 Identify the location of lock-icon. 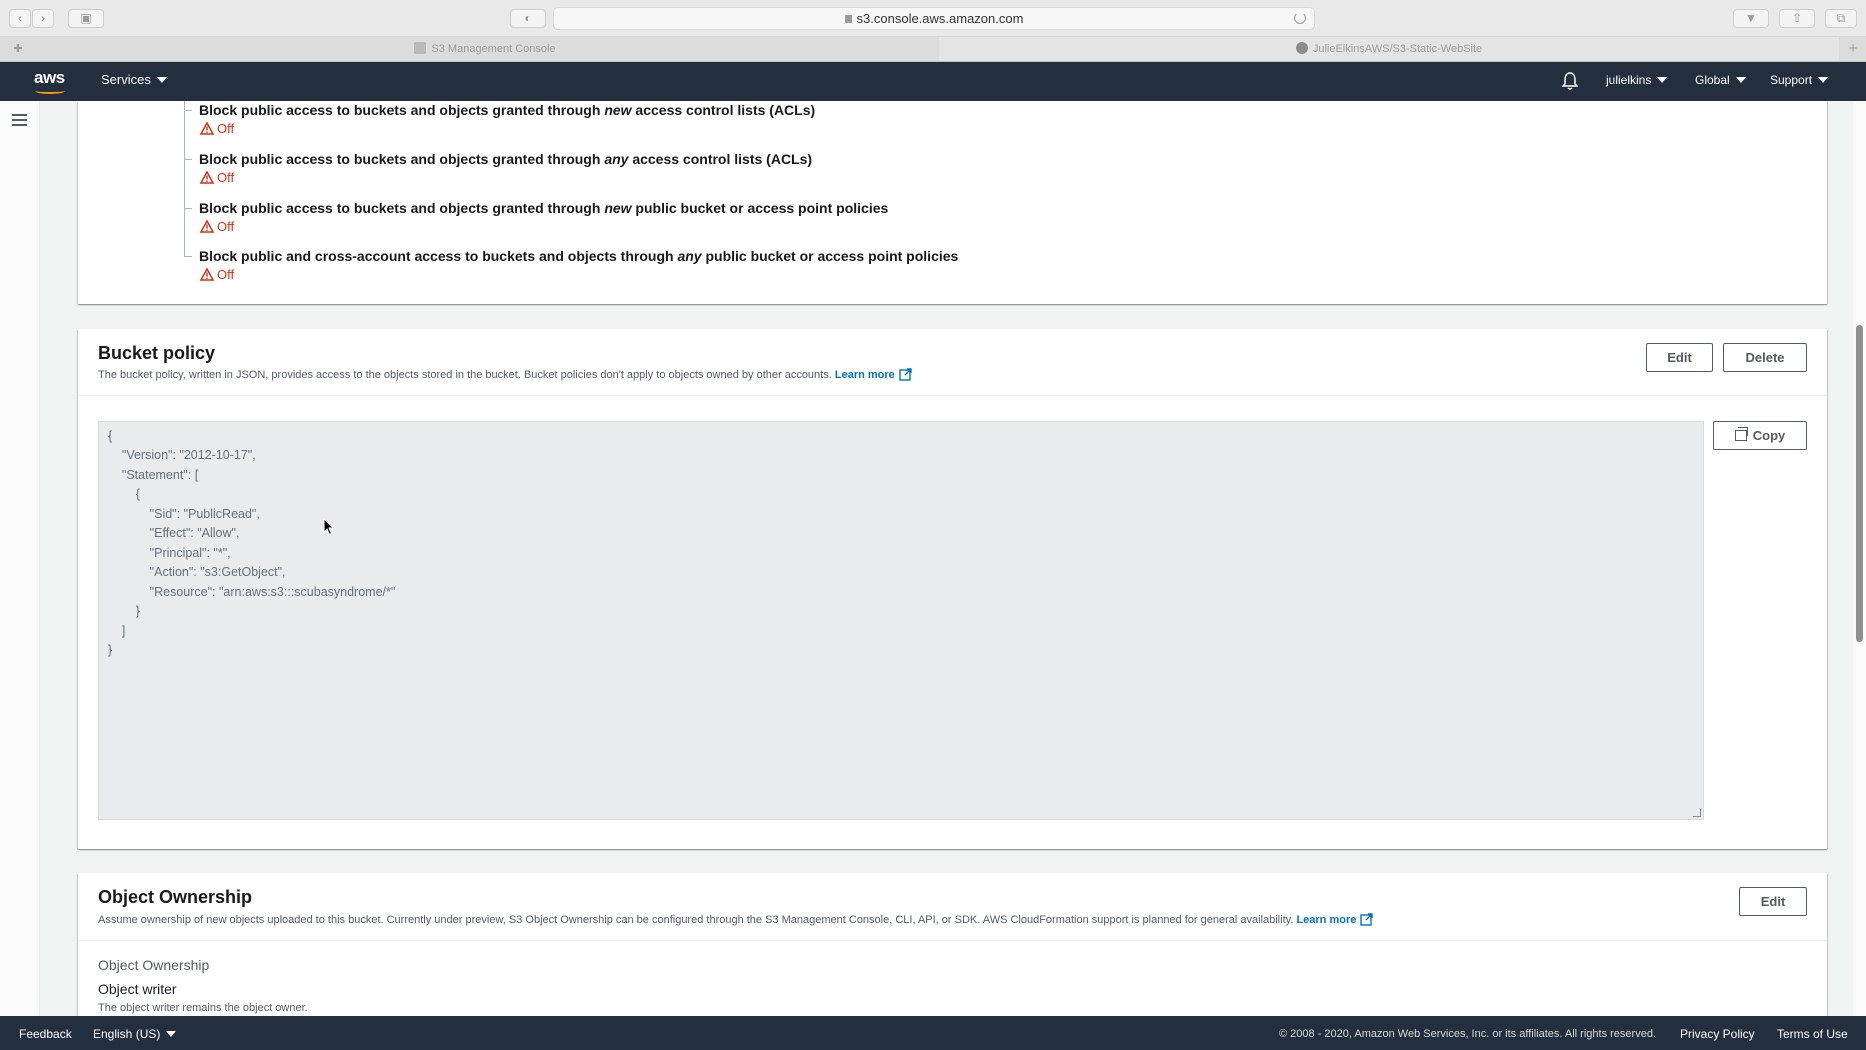
(848, 19).